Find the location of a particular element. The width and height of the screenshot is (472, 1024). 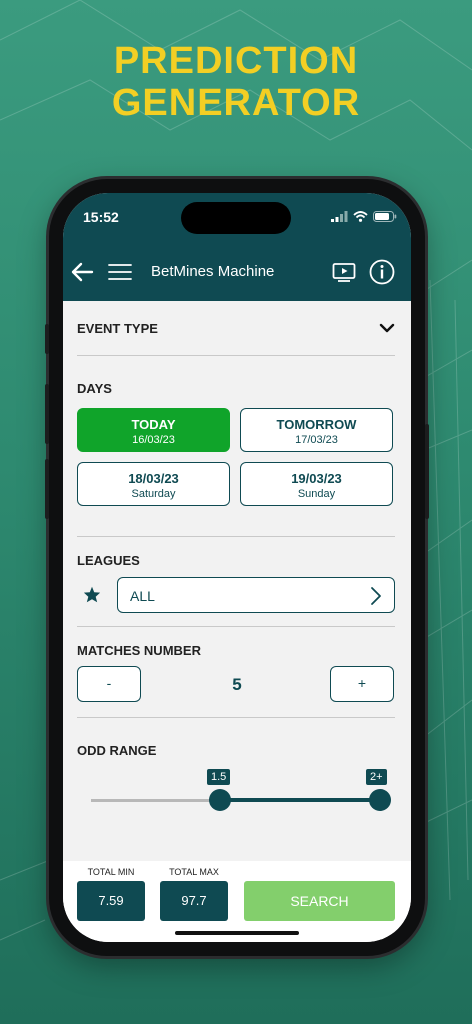

video-button is located at coordinates (344, 272).